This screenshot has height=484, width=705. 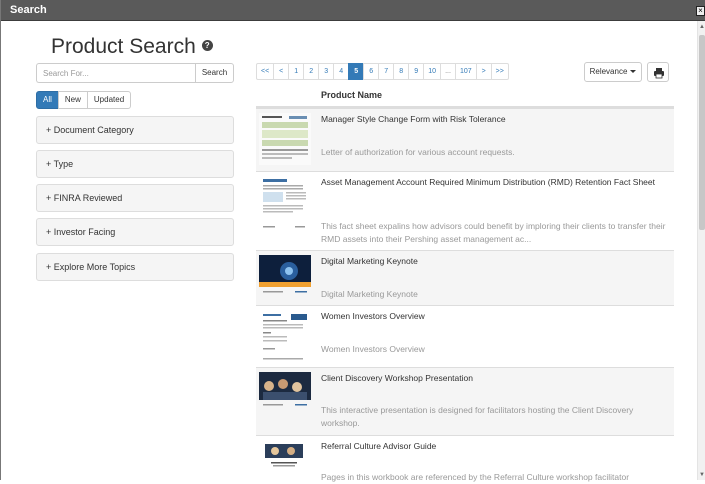 What do you see at coordinates (207, 45) in the screenshot?
I see `help-icon: ?` at bounding box center [207, 45].